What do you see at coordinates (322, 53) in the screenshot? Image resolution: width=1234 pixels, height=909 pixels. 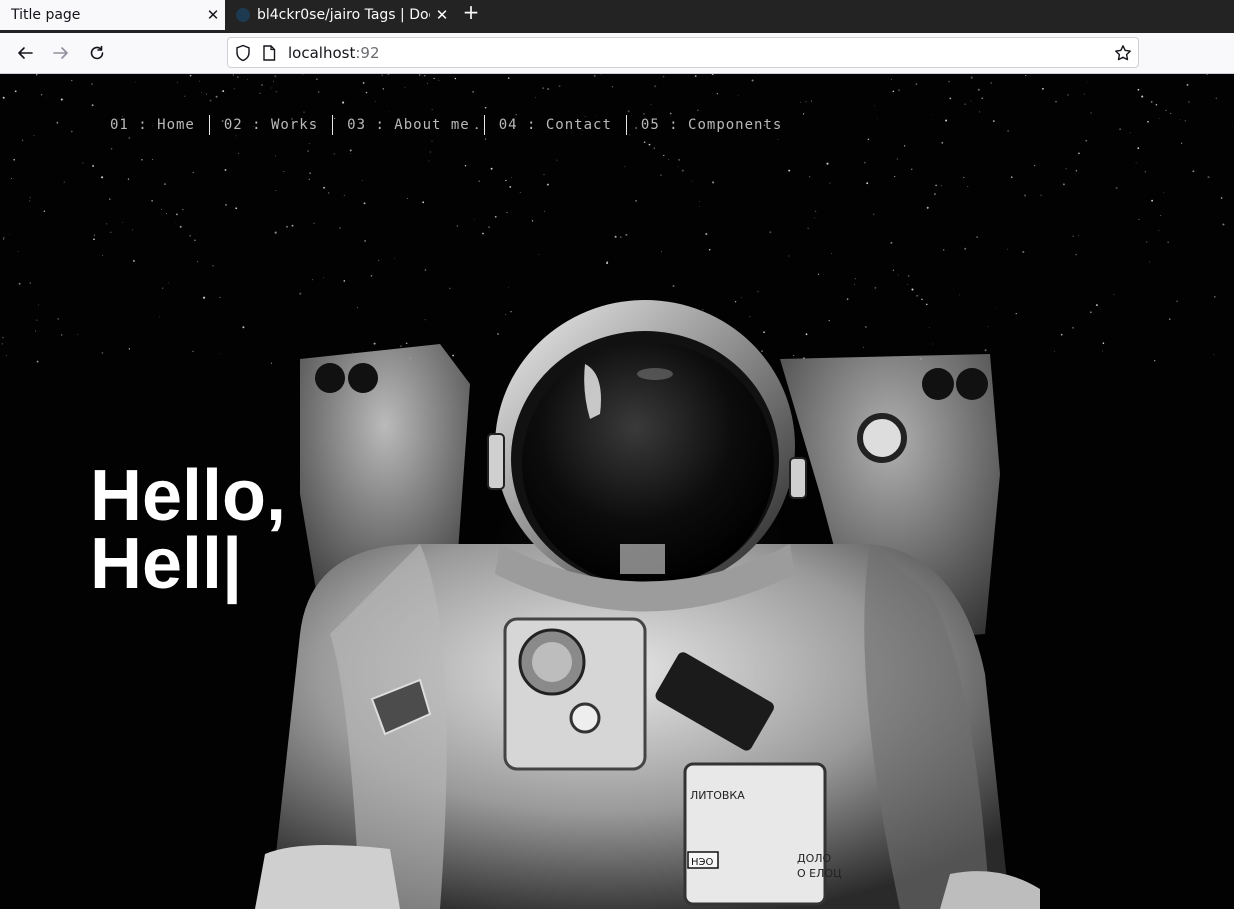 I see `url-host: localhost` at bounding box center [322, 53].